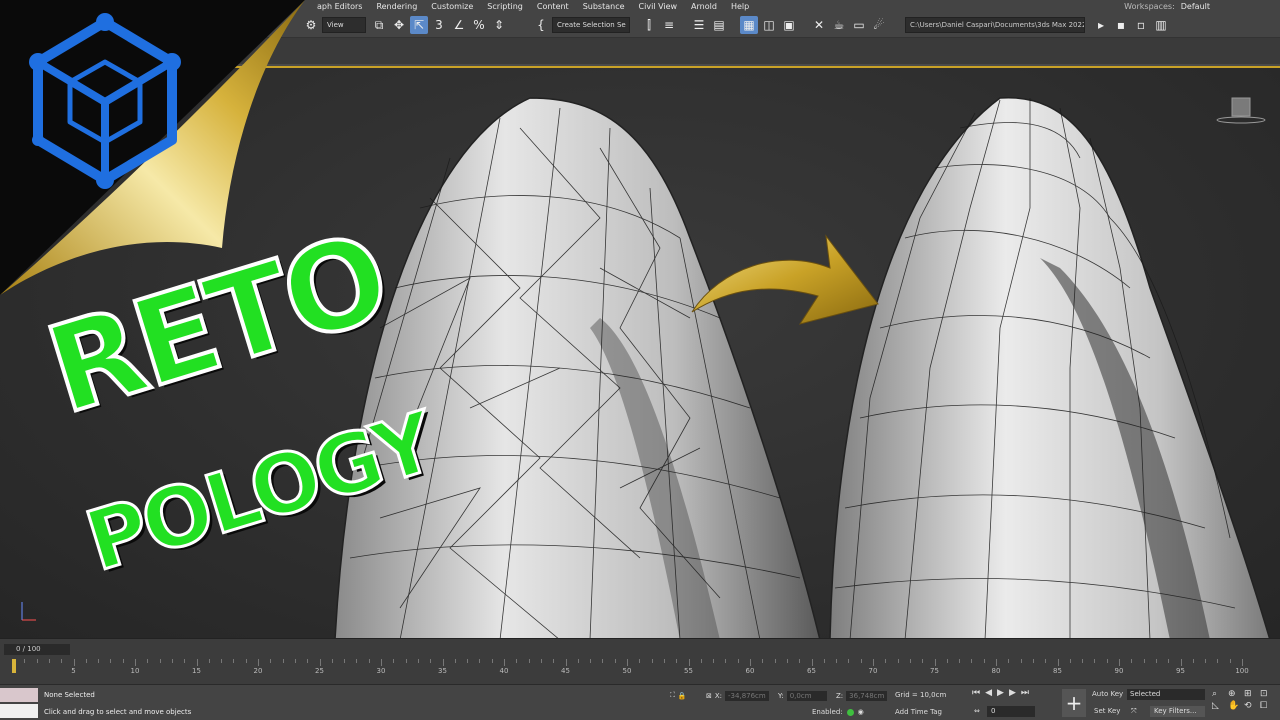 The width and height of the screenshot is (1280, 720). Describe the element at coordinates (1235, 706) in the screenshot. I see `pan-icon: ✋` at that location.